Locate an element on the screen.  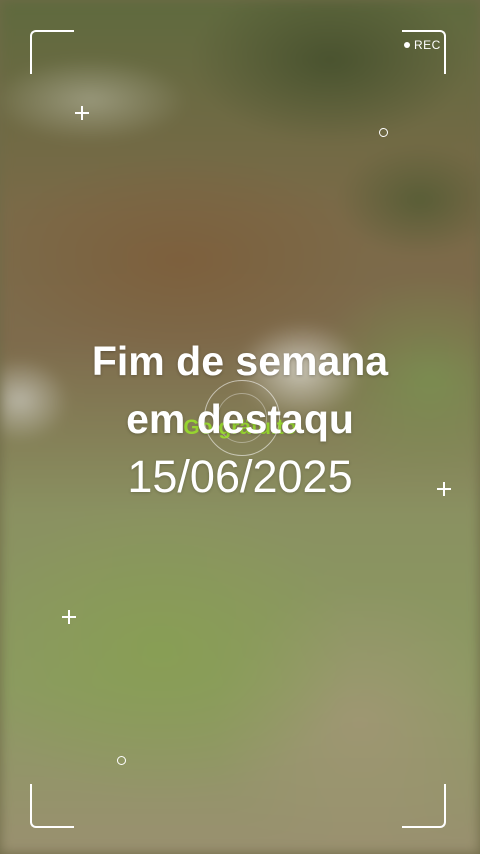
title-line-2: em destaqu is located at coordinates (240, 419).